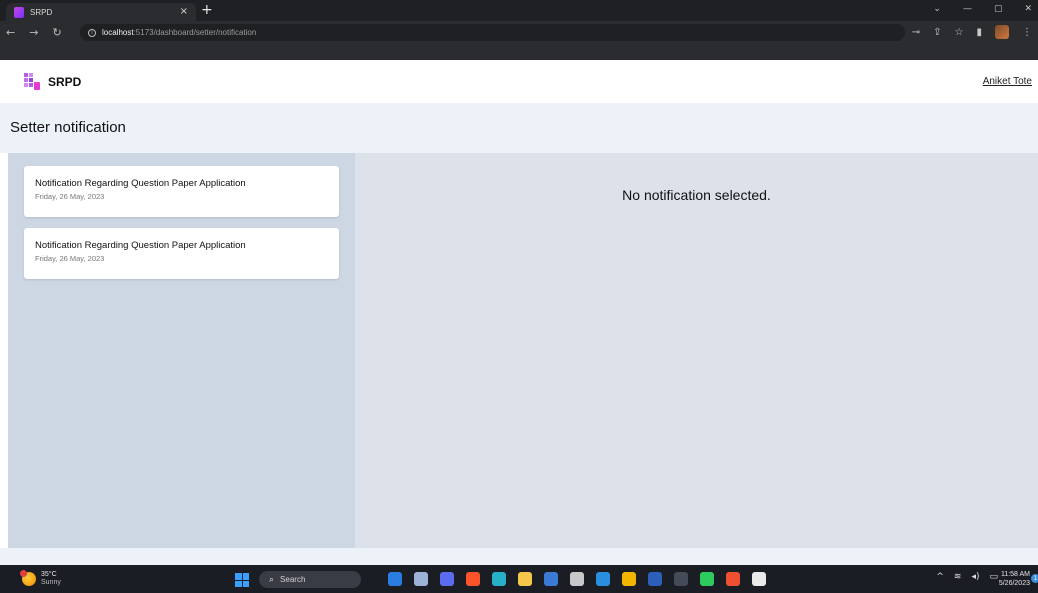 The width and height of the screenshot is (1038, 593). Describe the element at coordinates (519, 81) in the screenshot. I see `app-header: SRPD Aniket Tote` at that location.